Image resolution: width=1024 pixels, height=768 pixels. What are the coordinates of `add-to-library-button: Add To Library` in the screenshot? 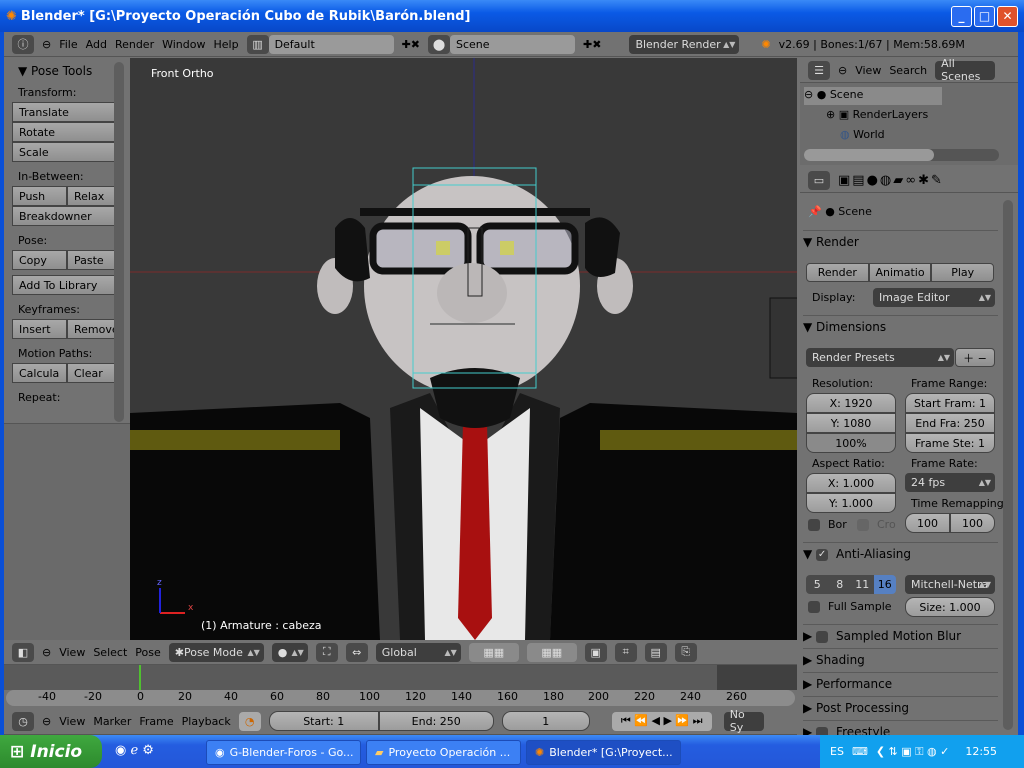 It's located at (67, 285).